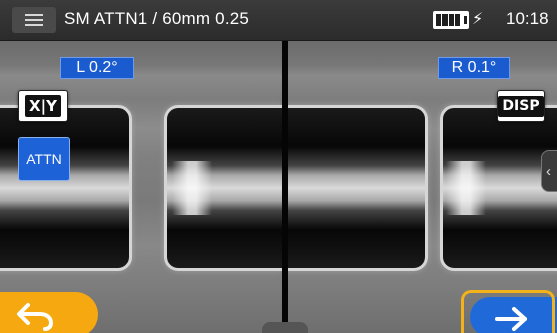 The image size is (557, 333). What do you see at coordinates (478, 19) in the screenshot?
I see `charging-bolt-icon: ⚡` at bounding box center [478, 19].